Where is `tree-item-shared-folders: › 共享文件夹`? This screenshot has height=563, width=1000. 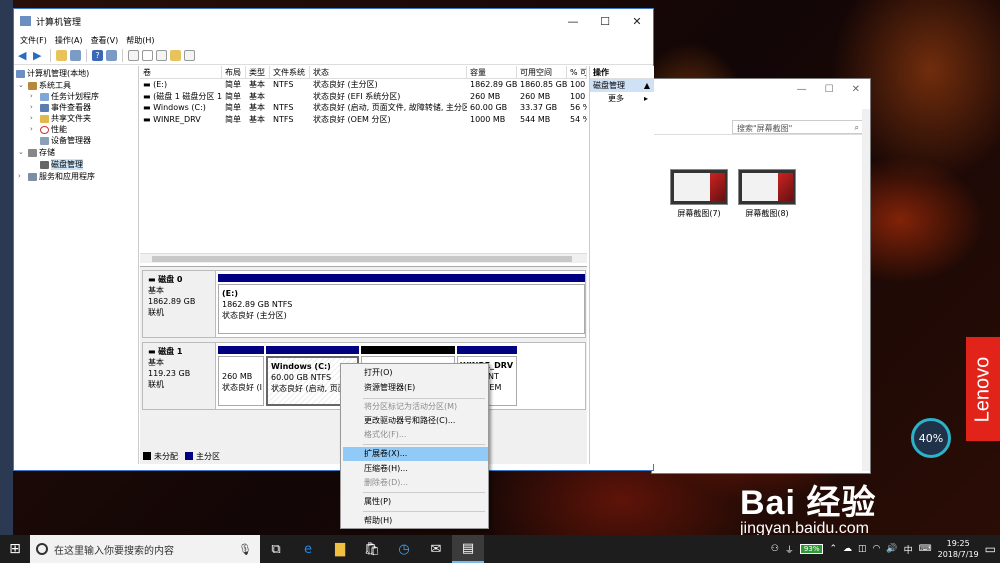 tree-item-shared-folders: › 共享文件夹 is located at coordinates (60, 118).